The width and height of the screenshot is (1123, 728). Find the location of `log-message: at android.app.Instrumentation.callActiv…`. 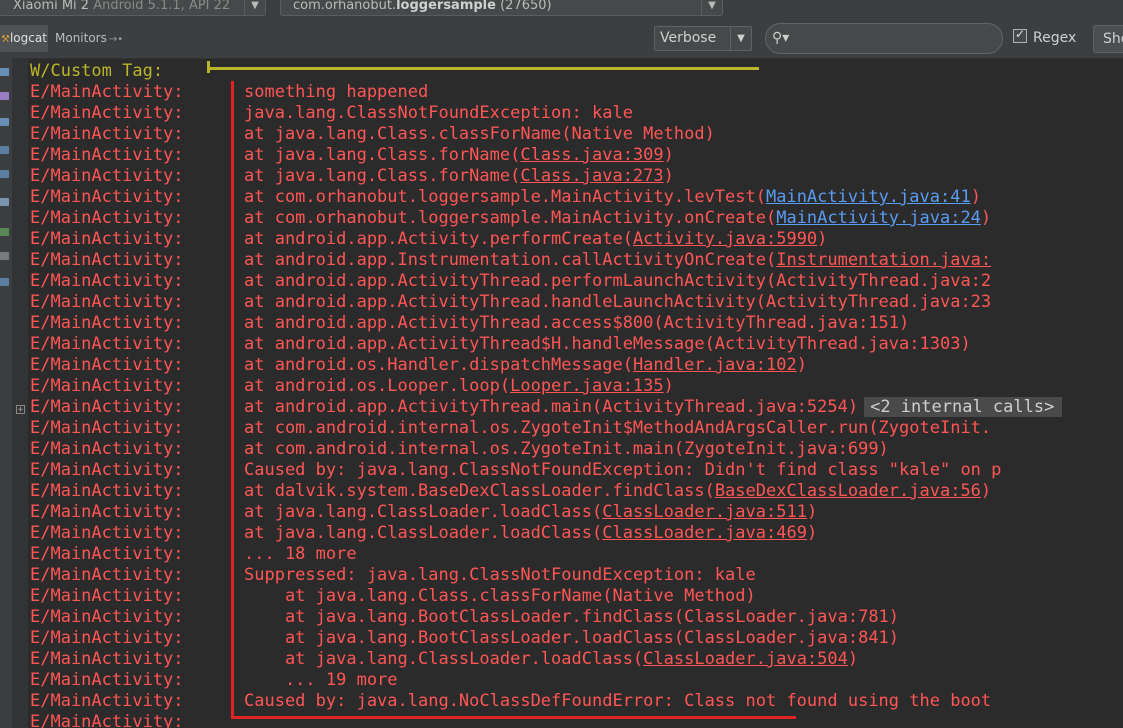

log-message: at android.app.Instrumentation.callActiv… is located at coordinates (617, 260).